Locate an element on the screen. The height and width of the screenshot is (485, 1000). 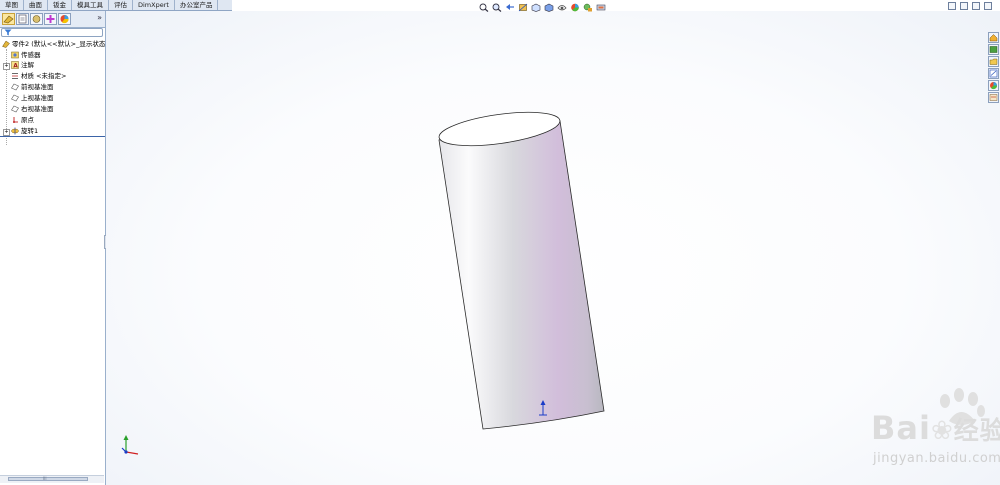
watermark-brand-tail: 经验 is located at coordinates (976, 430).